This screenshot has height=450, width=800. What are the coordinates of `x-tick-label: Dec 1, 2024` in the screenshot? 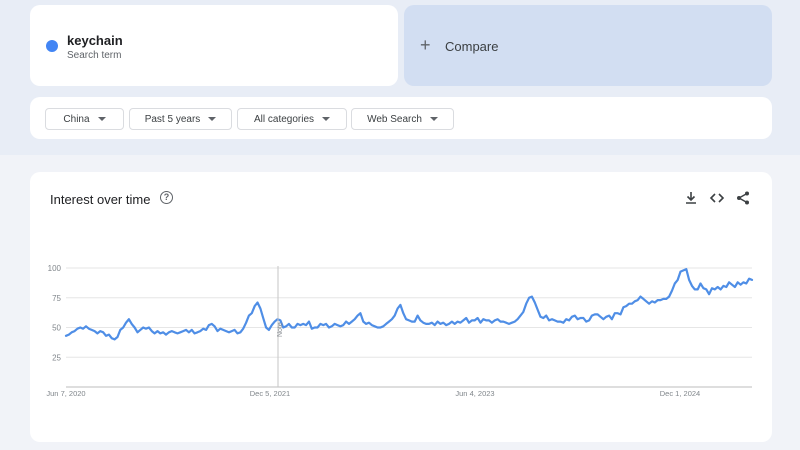 It's located at (680, 393).